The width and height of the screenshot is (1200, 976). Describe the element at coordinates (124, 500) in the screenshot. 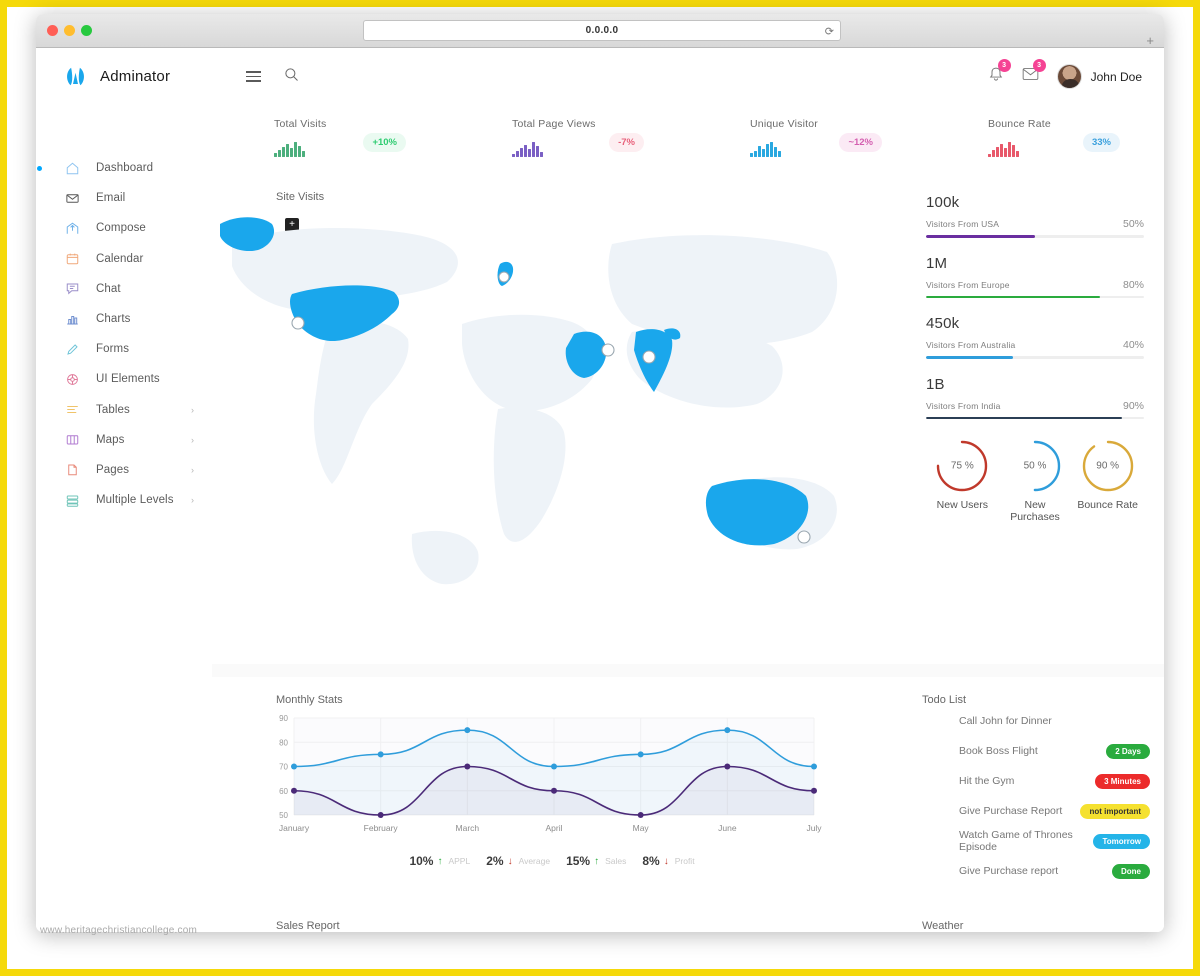

I see `sidebar-item-multiple-levels: Multiple Levels ›` at that location.